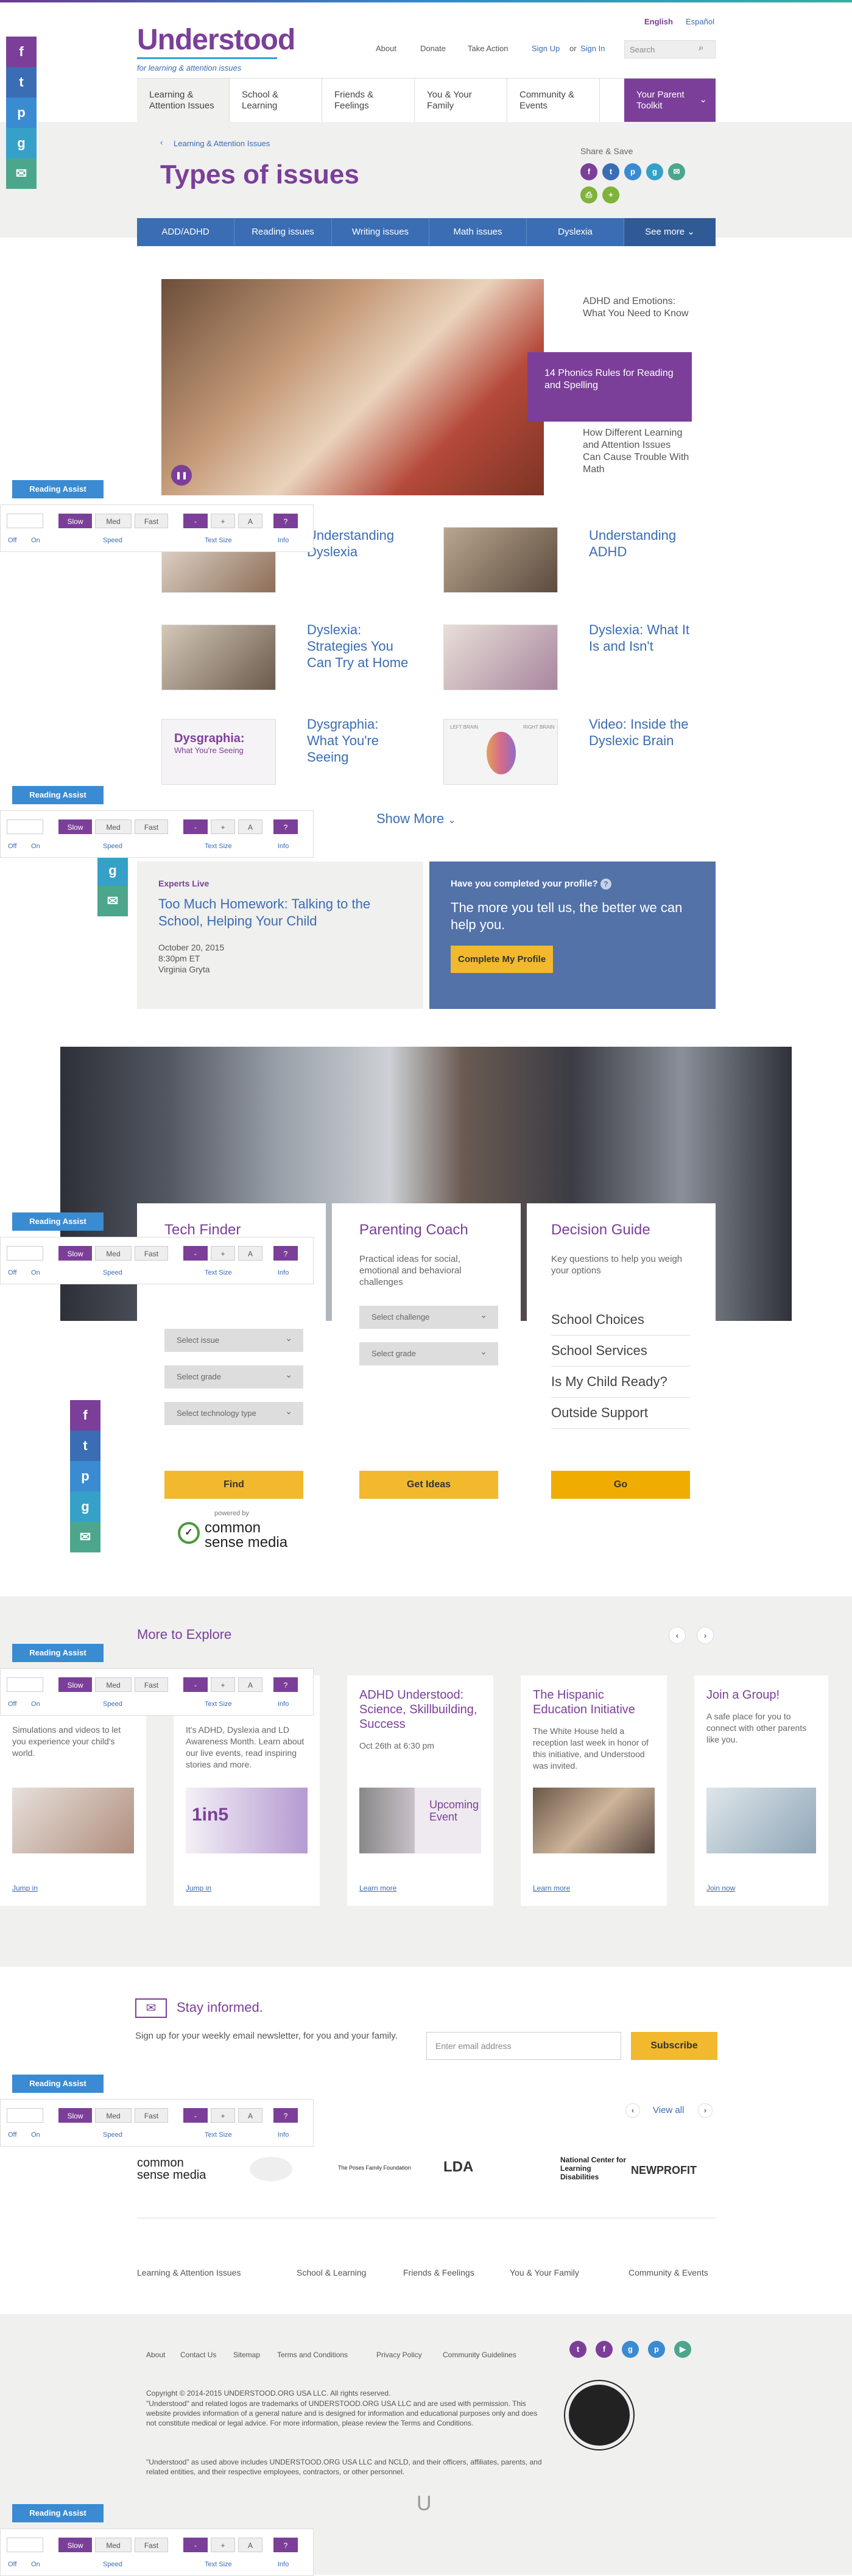 Image resolution: width=852 pixels, height=2576 pixels. What do you see at coordinates (700, 21) in the screenshot?
I see `lang-spanish: Español` at bounding box center [700, 21].